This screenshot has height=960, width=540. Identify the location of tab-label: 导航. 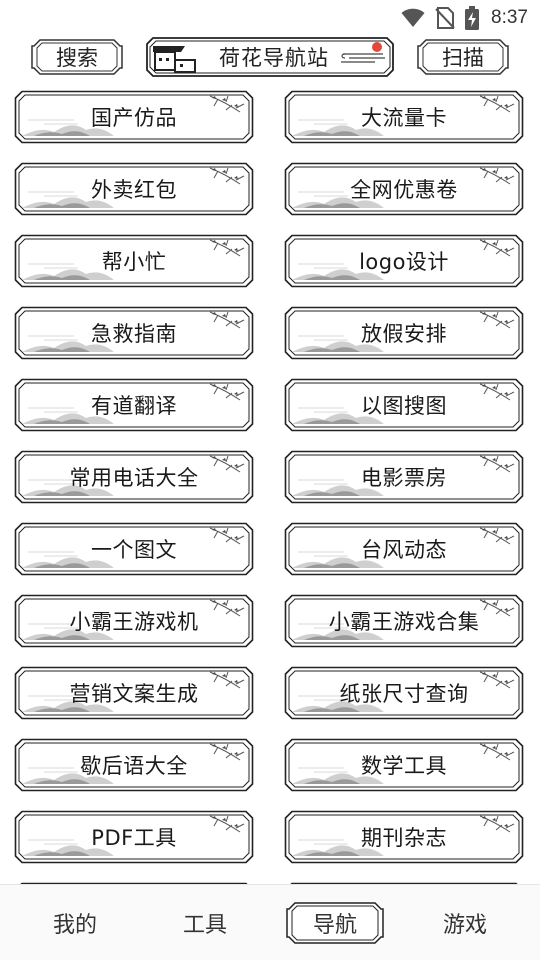
(334, 925).